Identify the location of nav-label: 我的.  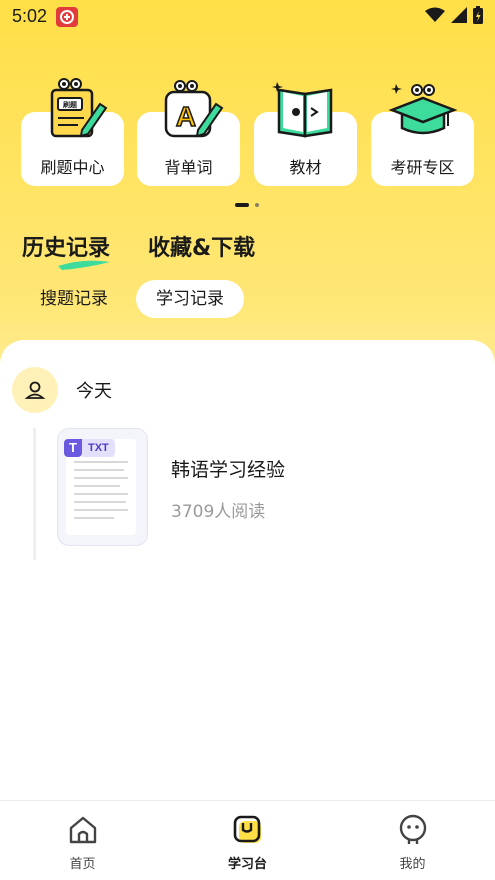
(412, 864).